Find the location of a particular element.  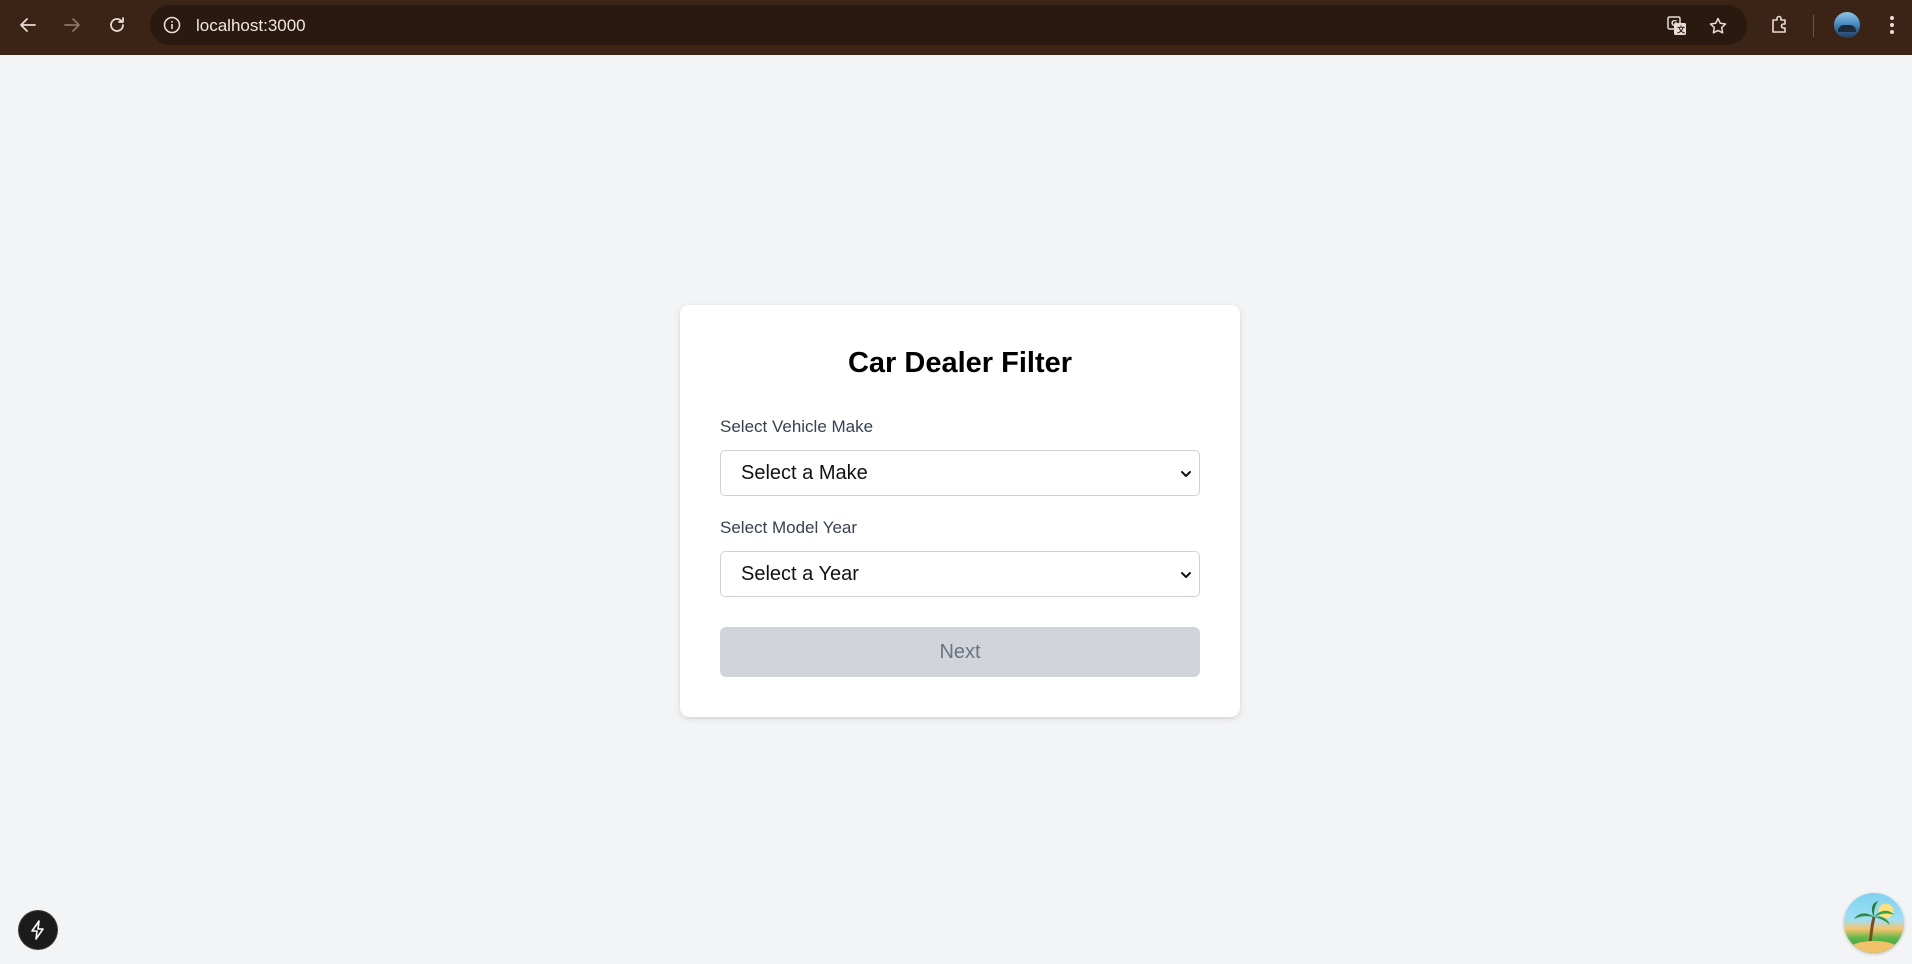

year-select: Select a Year is located at coordinates (960, 574).